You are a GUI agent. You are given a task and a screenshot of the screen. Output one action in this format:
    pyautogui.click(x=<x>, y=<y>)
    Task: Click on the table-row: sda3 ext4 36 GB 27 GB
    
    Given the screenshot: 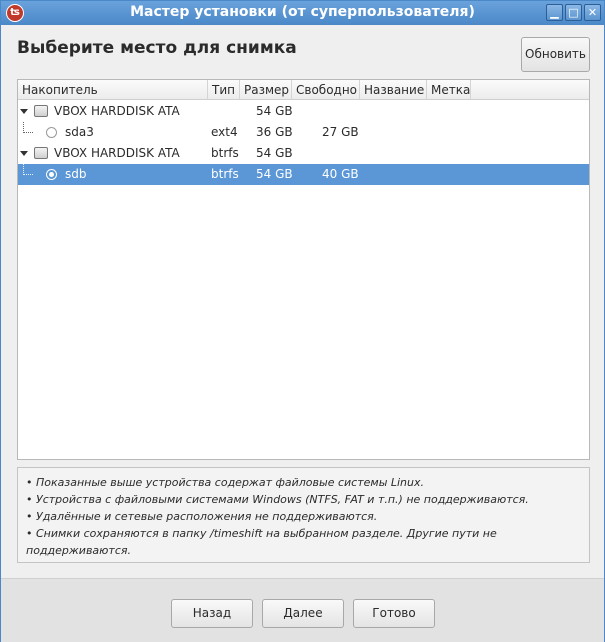 What is the action you would take?
    pyautogui.click(x=303, y=132)
    